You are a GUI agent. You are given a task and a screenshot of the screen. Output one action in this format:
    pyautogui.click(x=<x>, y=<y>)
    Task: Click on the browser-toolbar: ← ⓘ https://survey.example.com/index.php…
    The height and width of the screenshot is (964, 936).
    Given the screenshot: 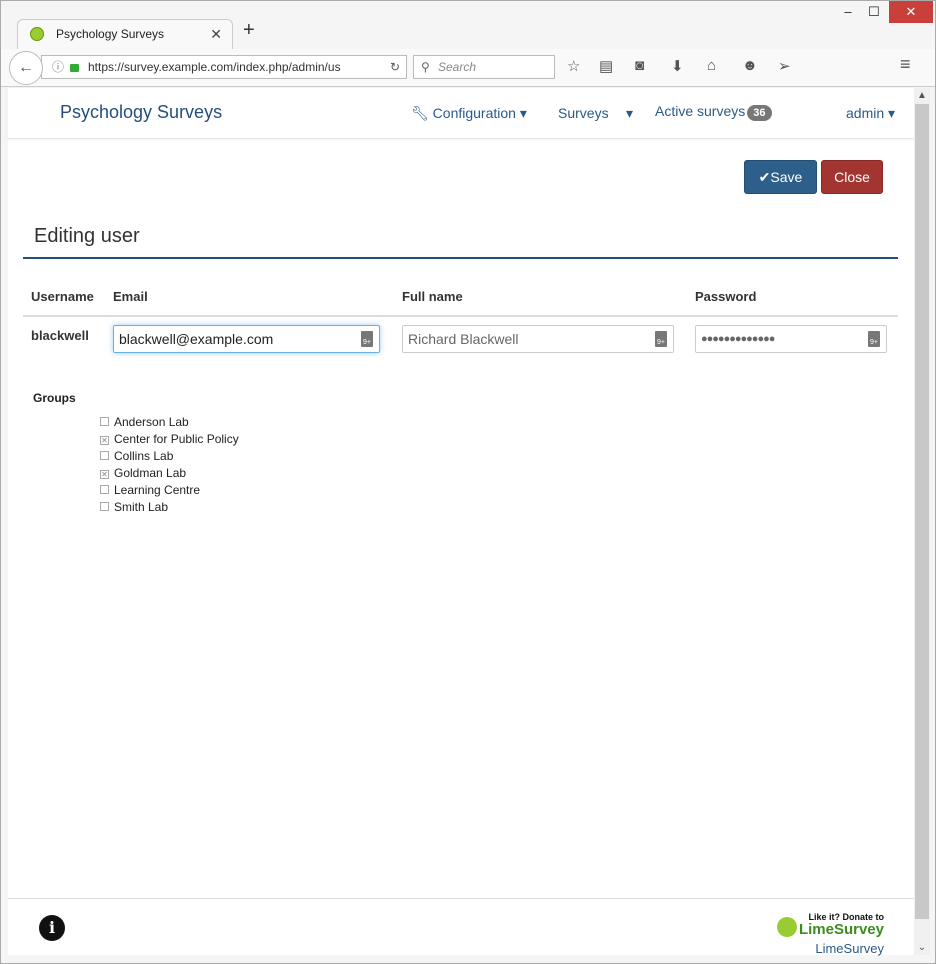 What is the action you would take?
    pyautogui.click(x=468, y=68)
    